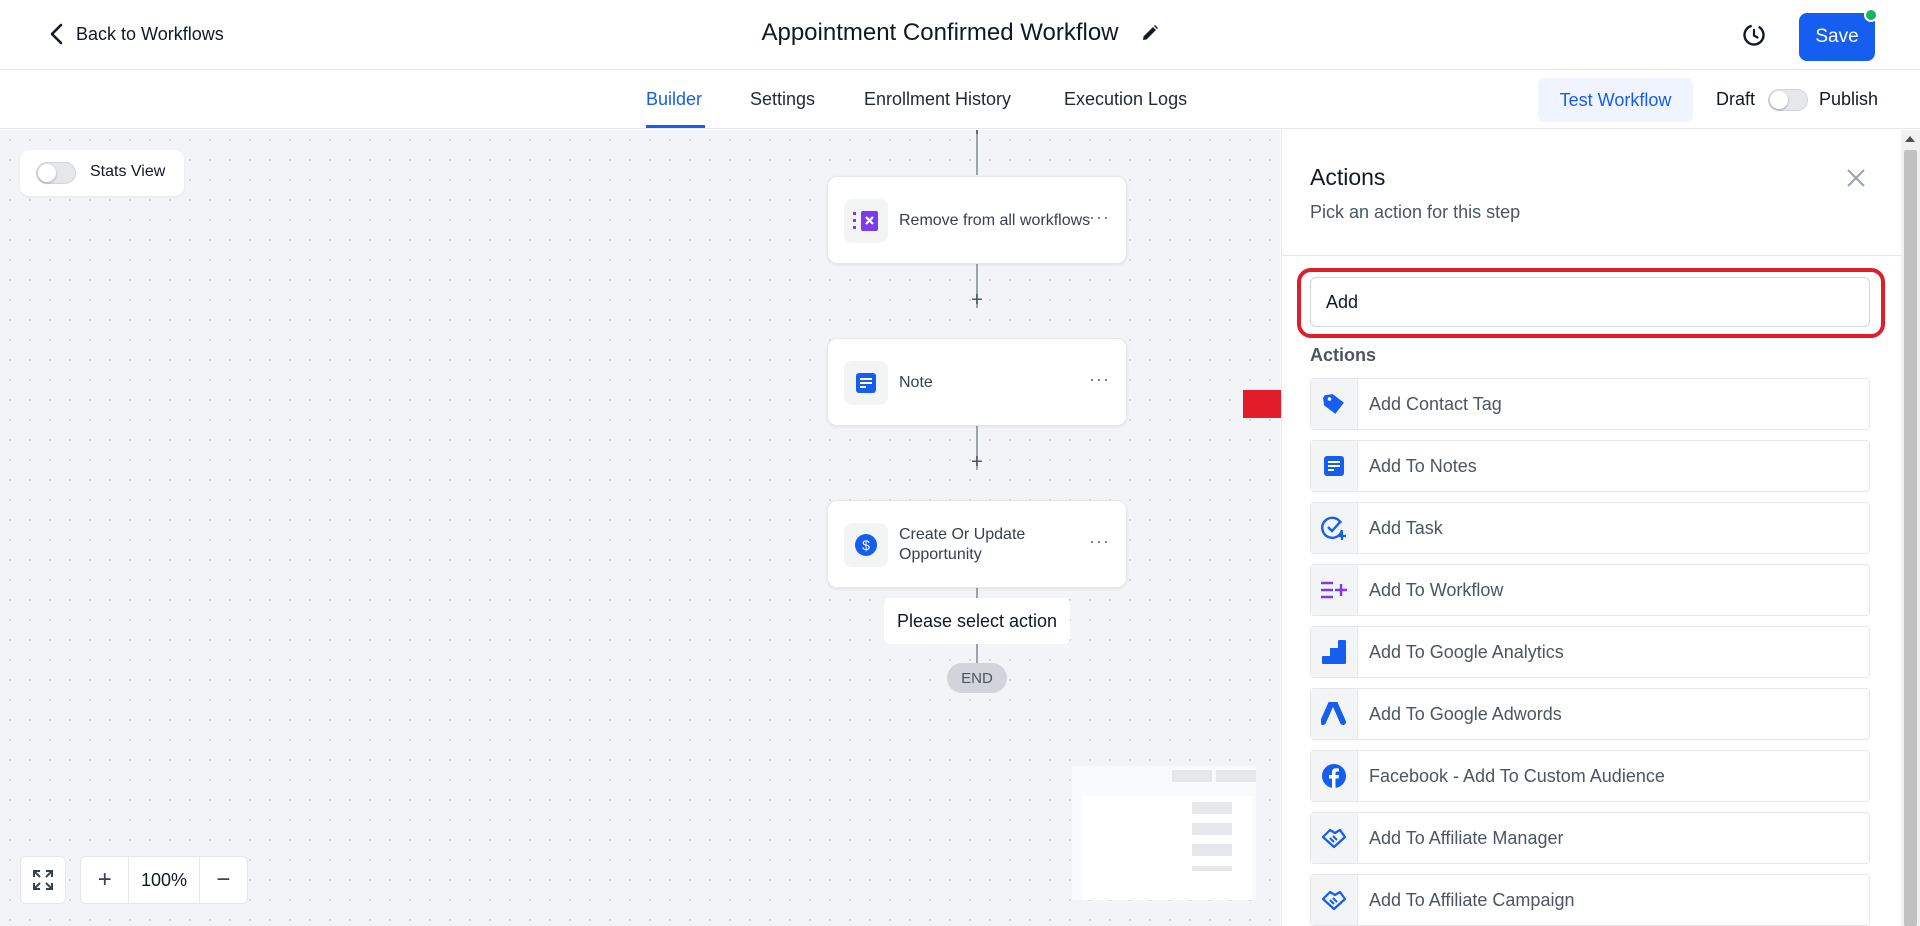 The height and width of the screenshot is (926, 1920). I want to click on affiliate-icon, so click(1334, 838).